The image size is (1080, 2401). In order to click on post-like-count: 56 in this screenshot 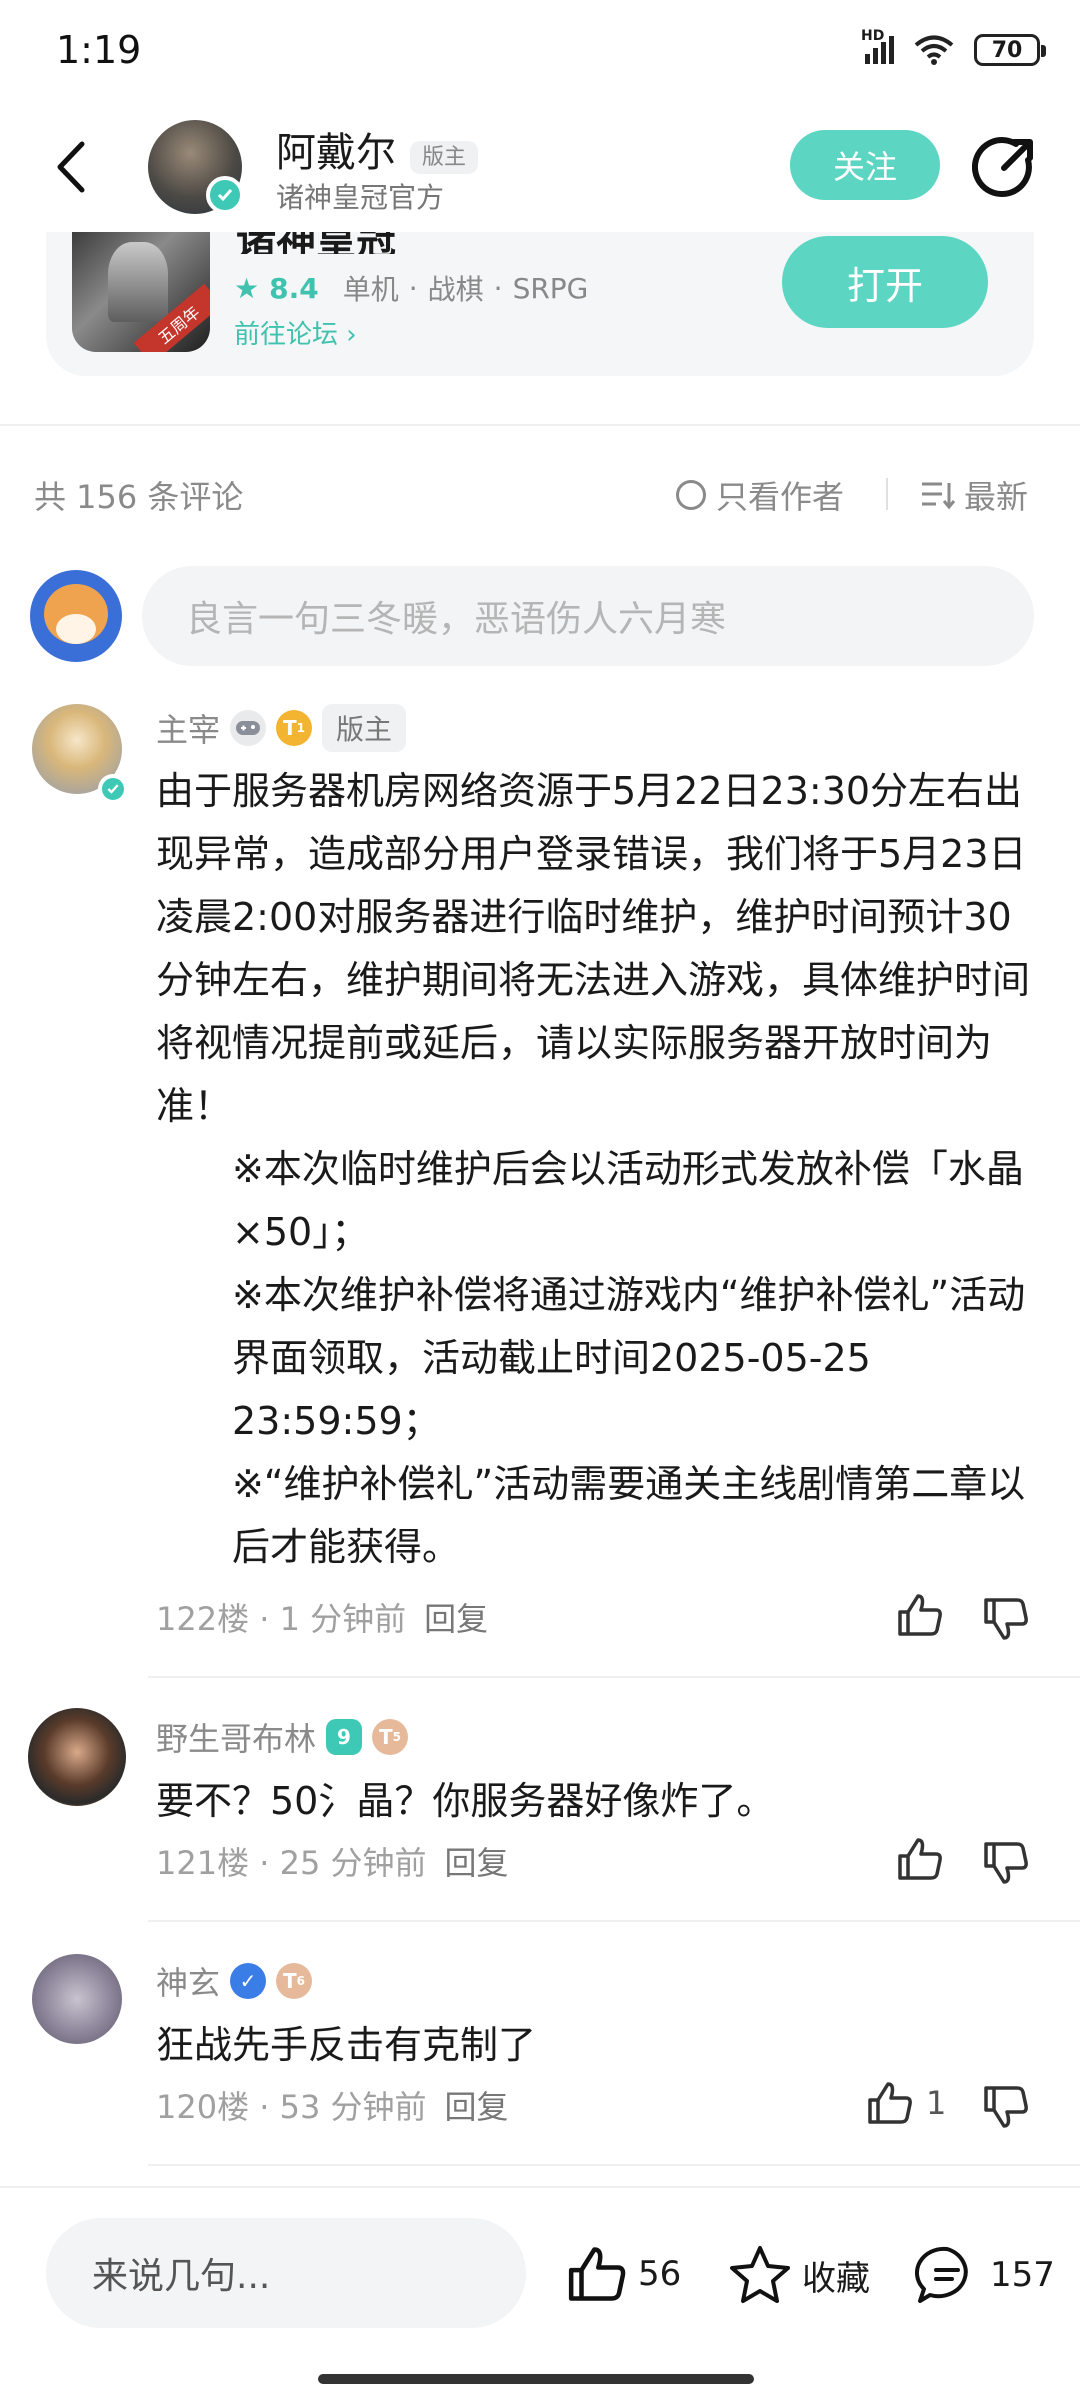, I will do `click(660, 2274)`.